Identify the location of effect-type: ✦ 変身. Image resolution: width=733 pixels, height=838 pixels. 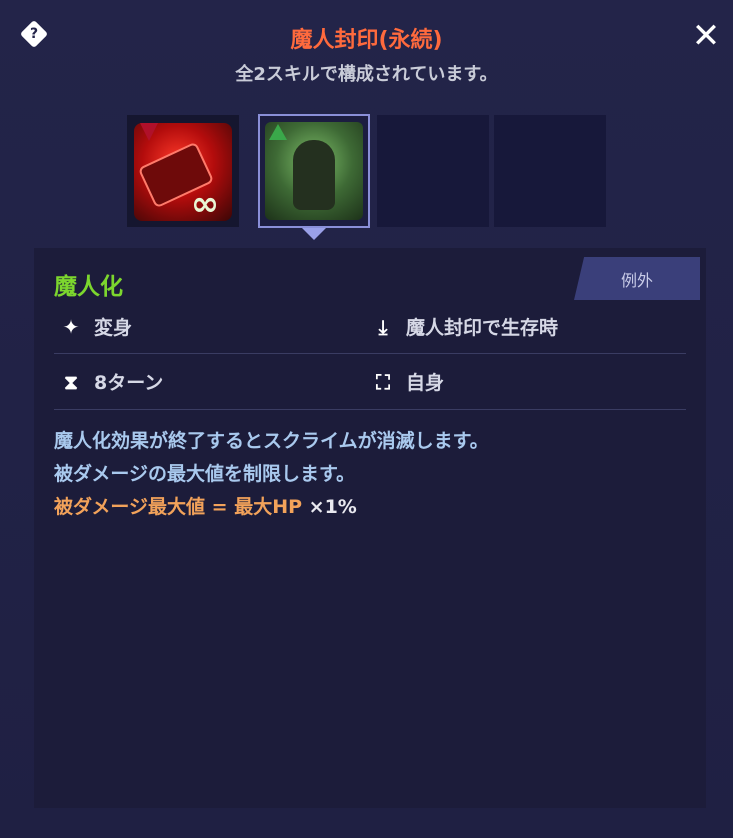
(95, 326).